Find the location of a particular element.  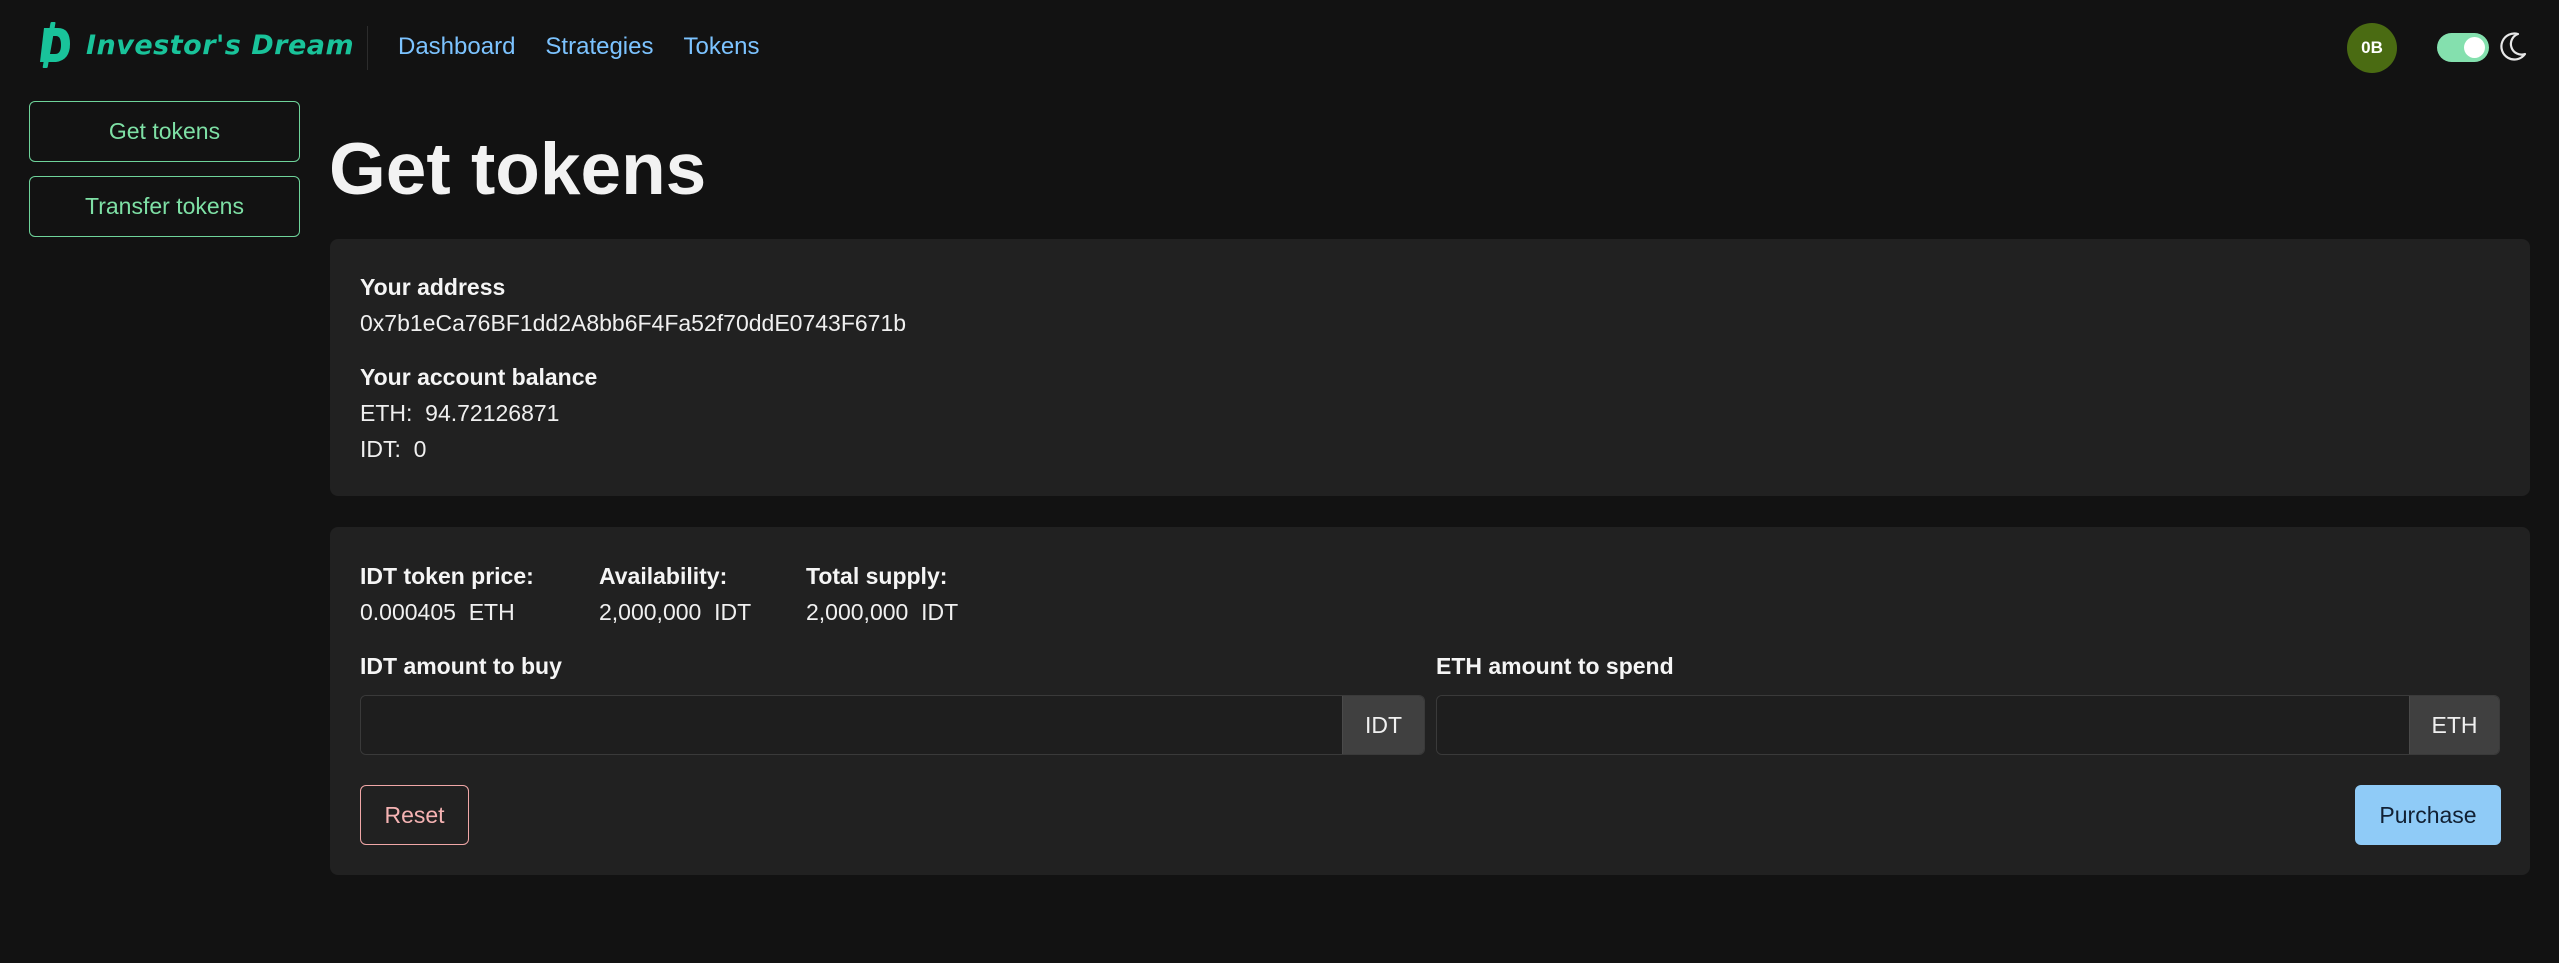

balance-label: Your account balance is located at coordinates (479, 377).